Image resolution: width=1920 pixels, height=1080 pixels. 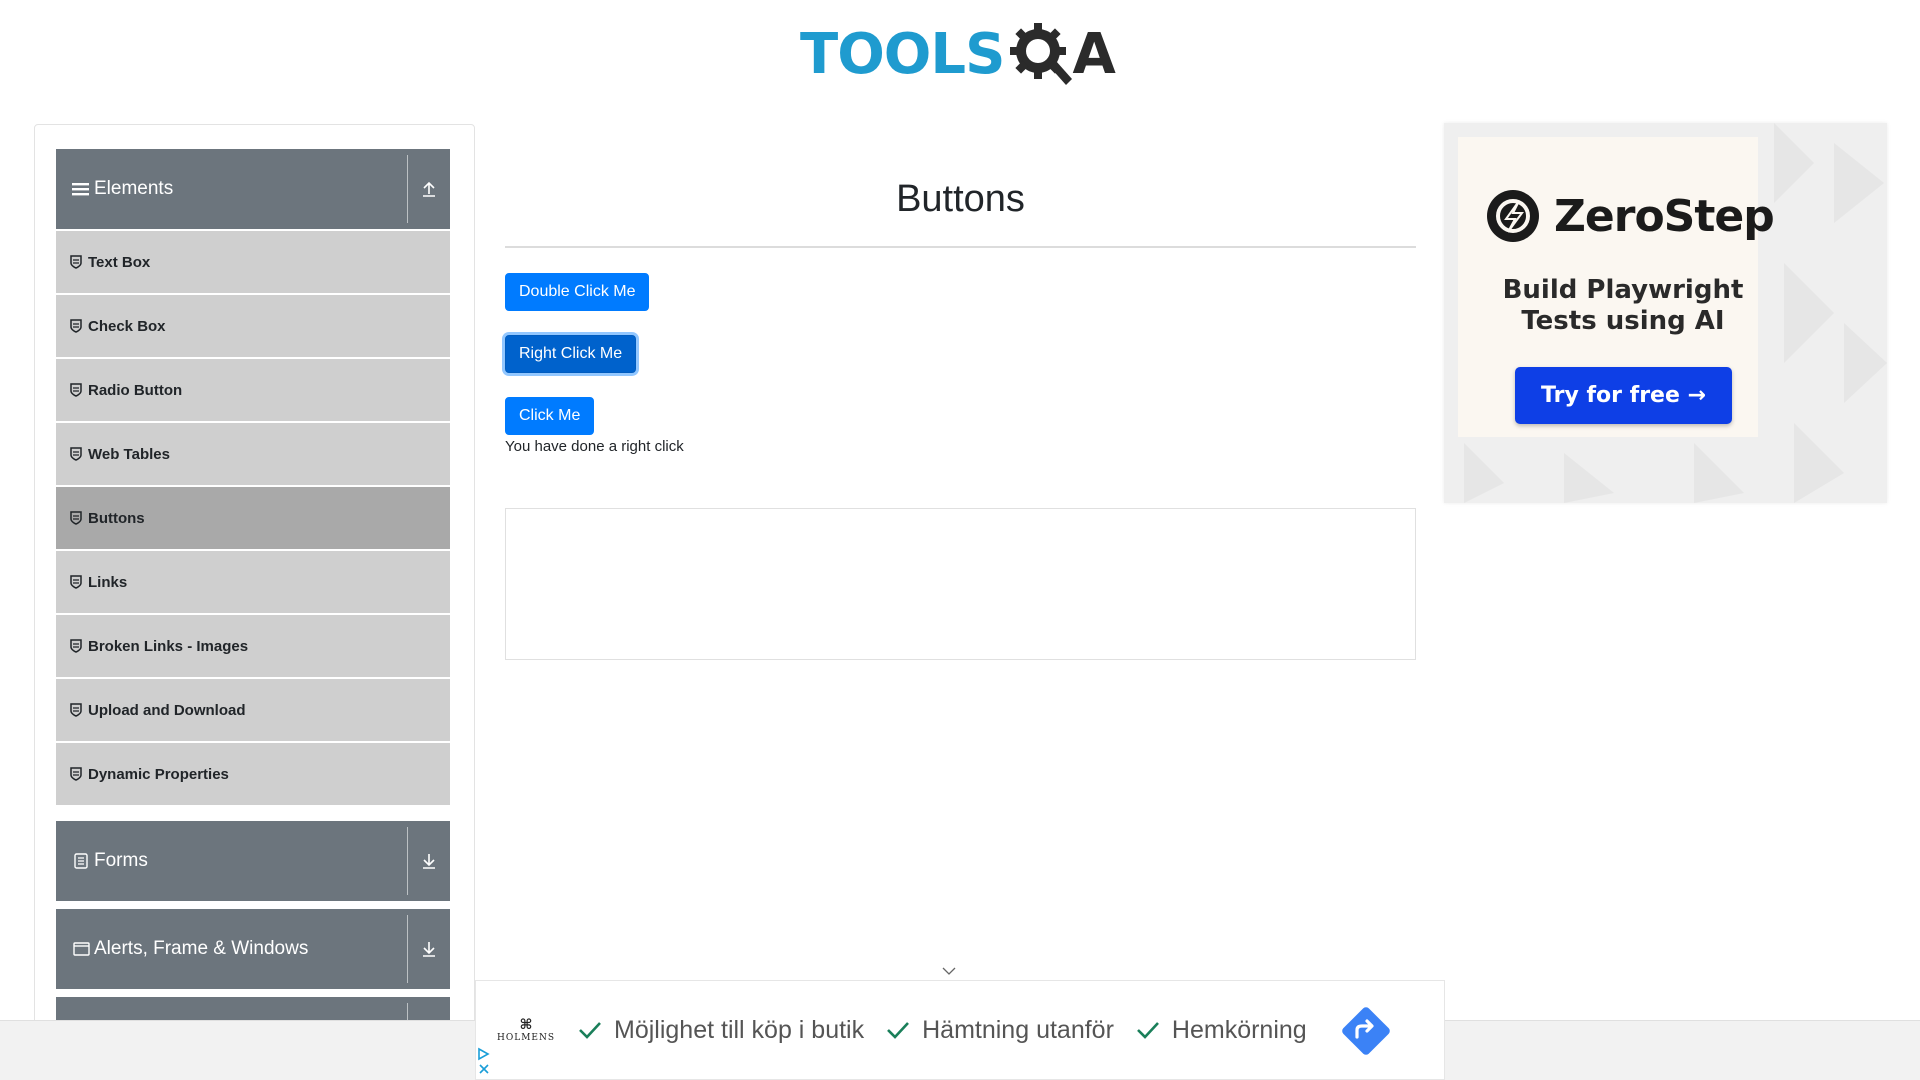 What do you see at coordinates (253, 390) in the screenshot?
I see `sidebar-item-radio-button: Radio Button` at bounding box center [253, 390].